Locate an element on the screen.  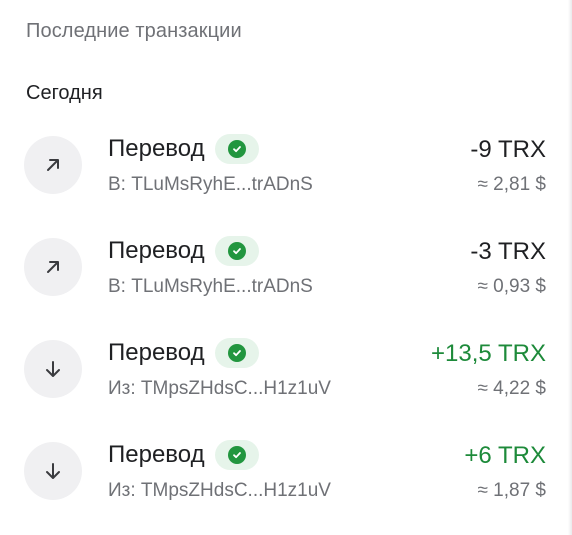
transaction-amount: -3 TRX is located at coordinates (508, 251).